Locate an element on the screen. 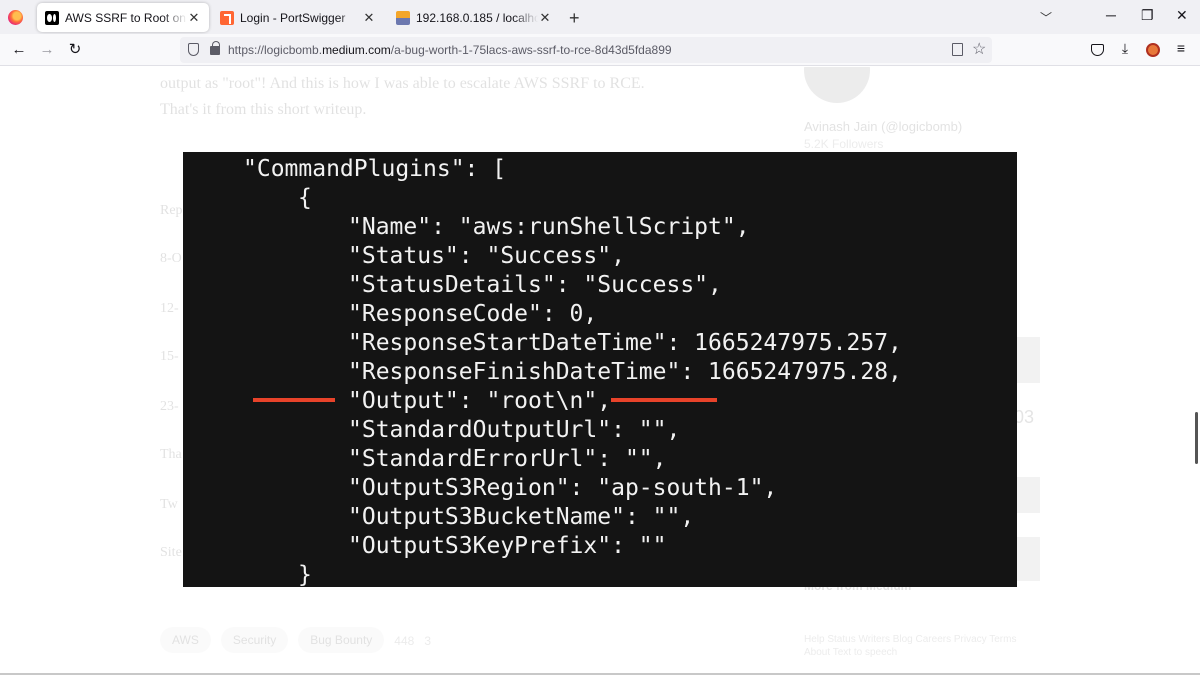 This screenshot has height=675, width=1200. code-line: "OutputS3Region": "ap-south-1", is located at coordinates (563, 488).